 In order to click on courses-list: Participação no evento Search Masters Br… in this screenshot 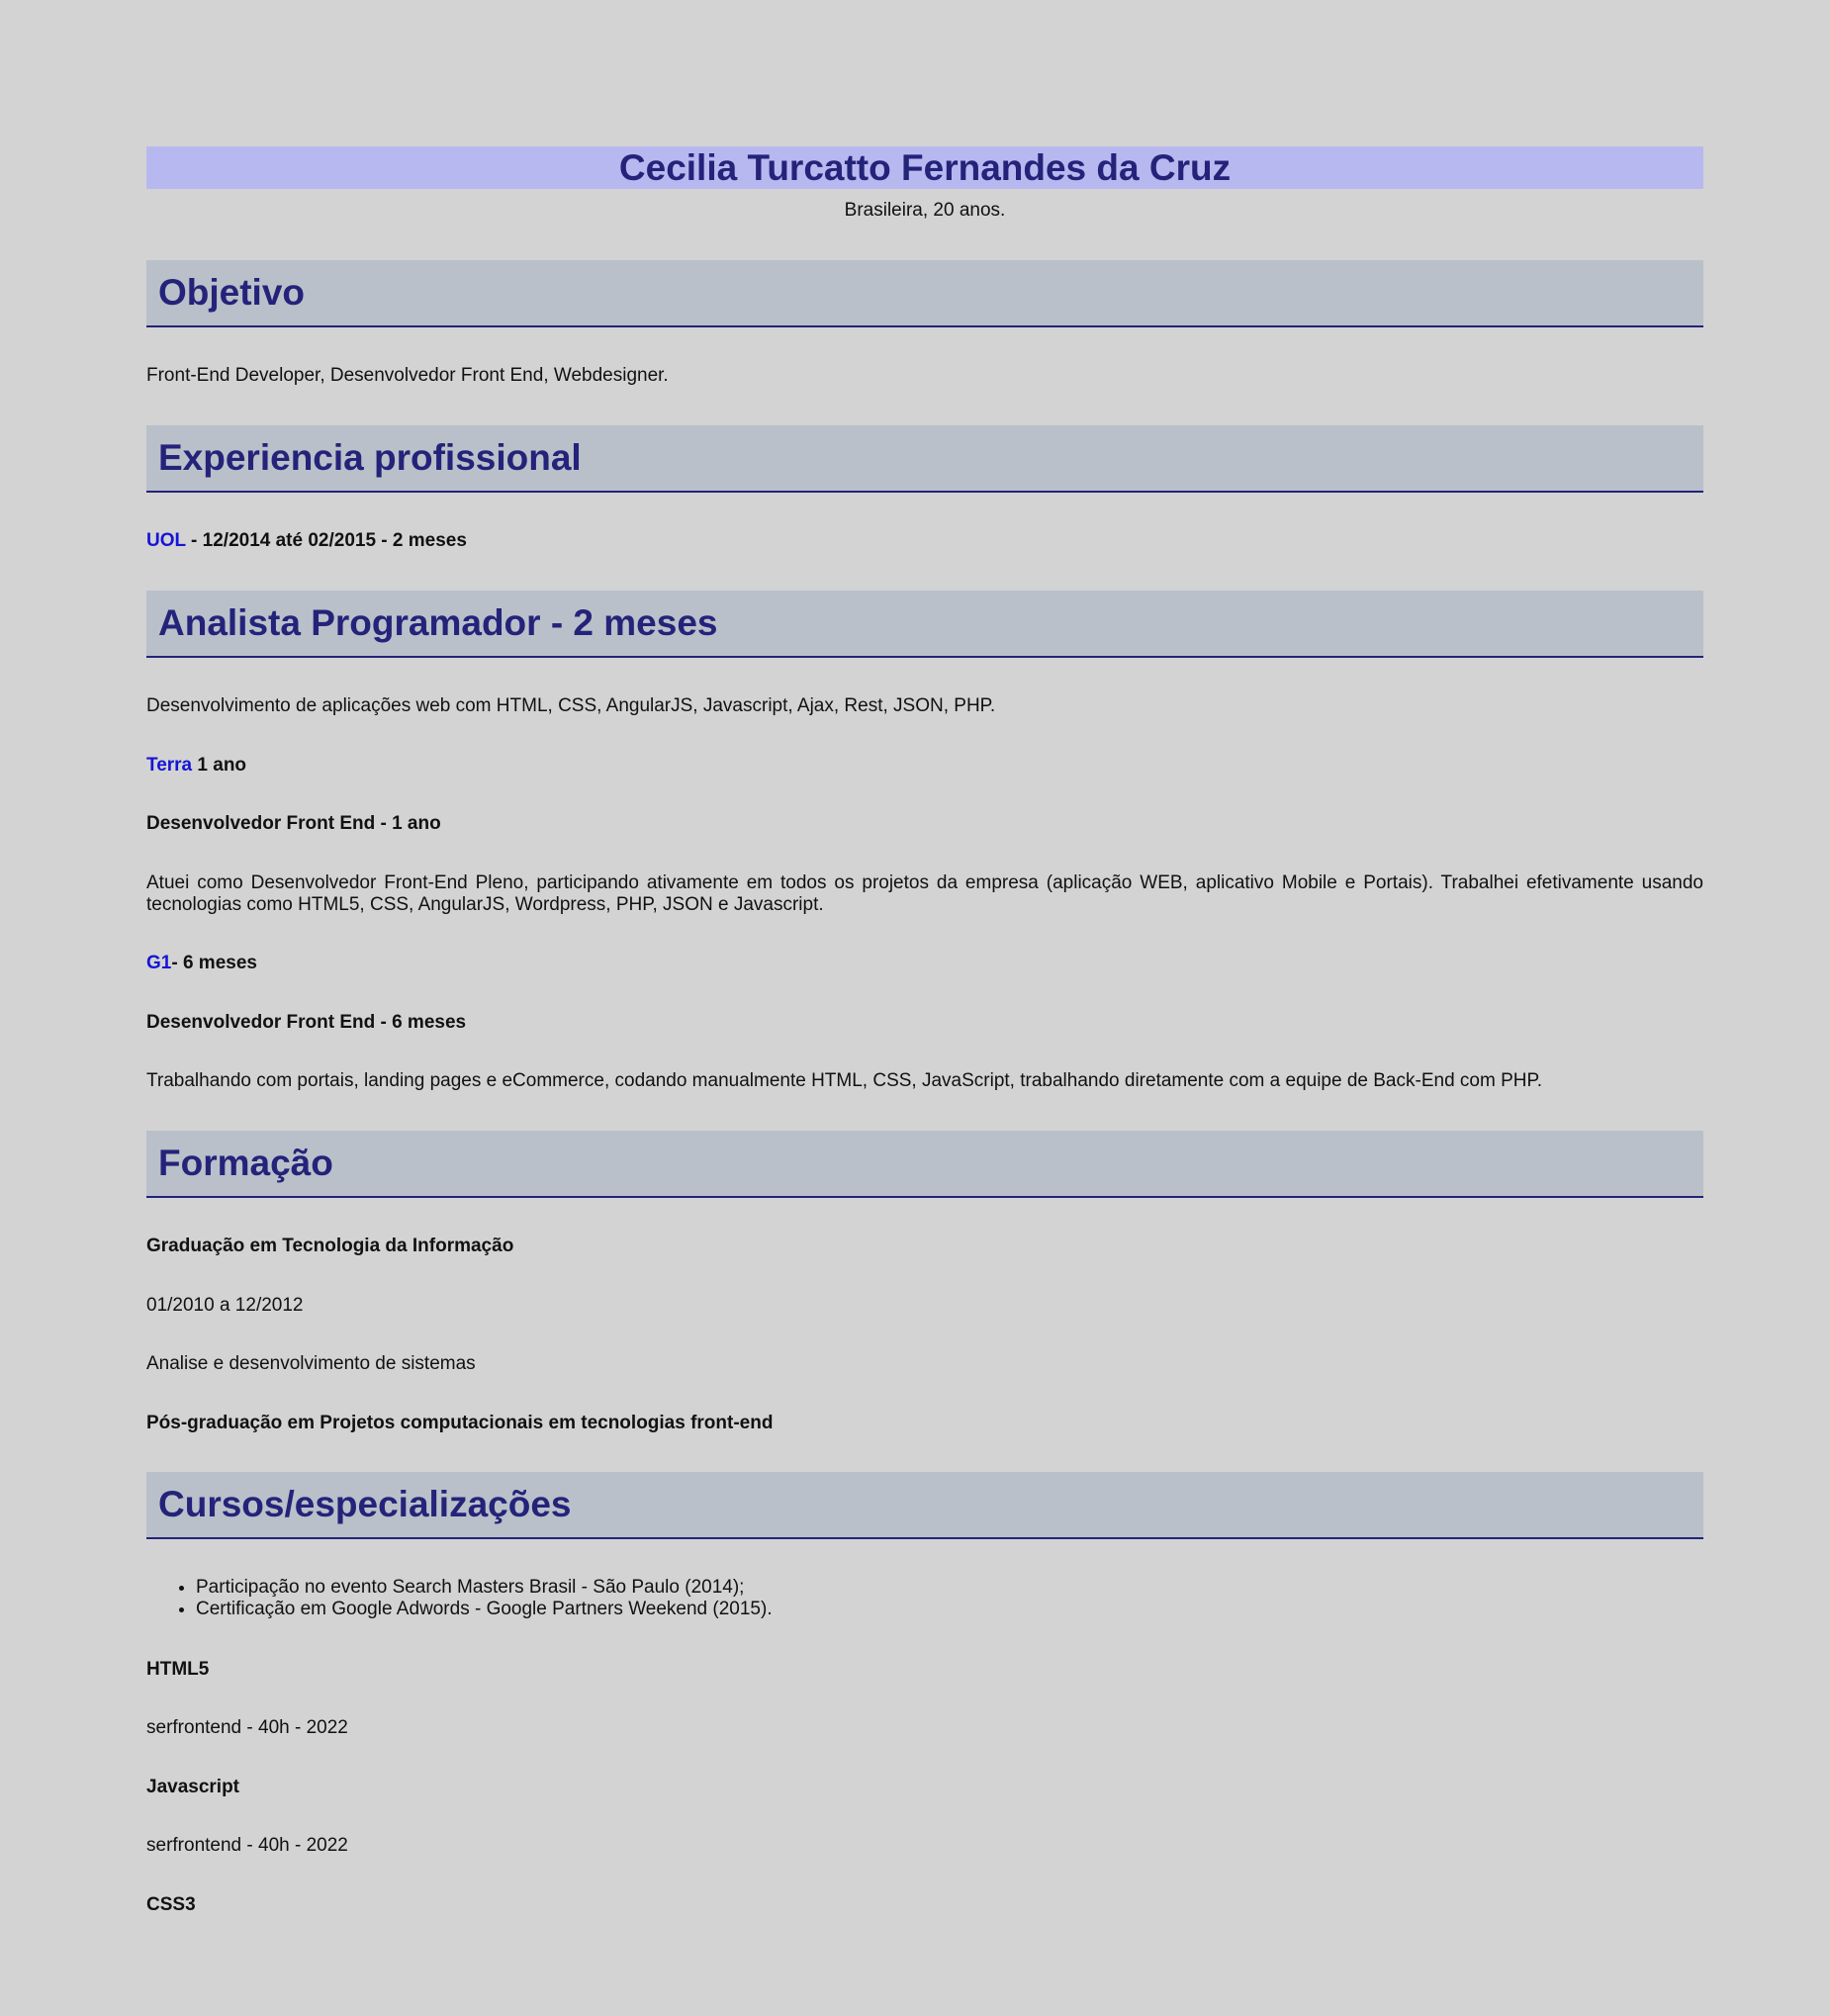, I will do `click(459, 1598)`.